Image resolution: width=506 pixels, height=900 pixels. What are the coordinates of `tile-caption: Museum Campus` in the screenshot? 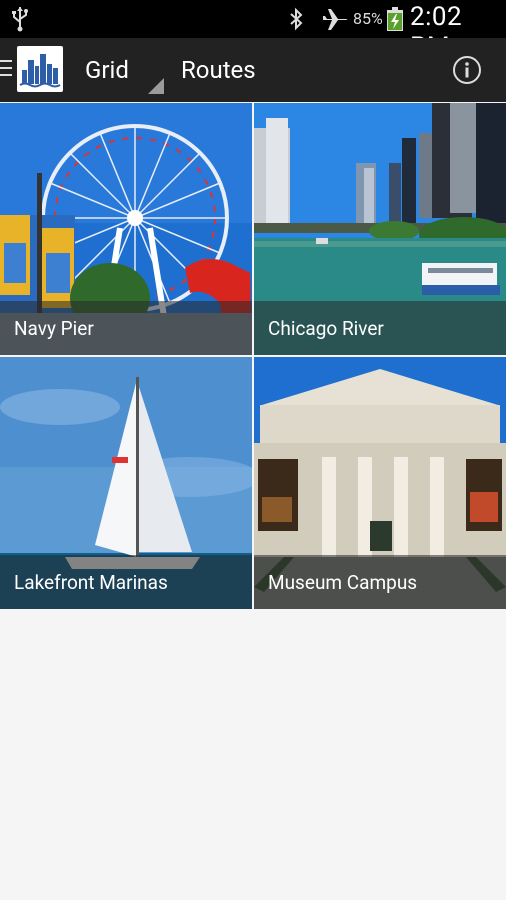 It's located at (380, 582).